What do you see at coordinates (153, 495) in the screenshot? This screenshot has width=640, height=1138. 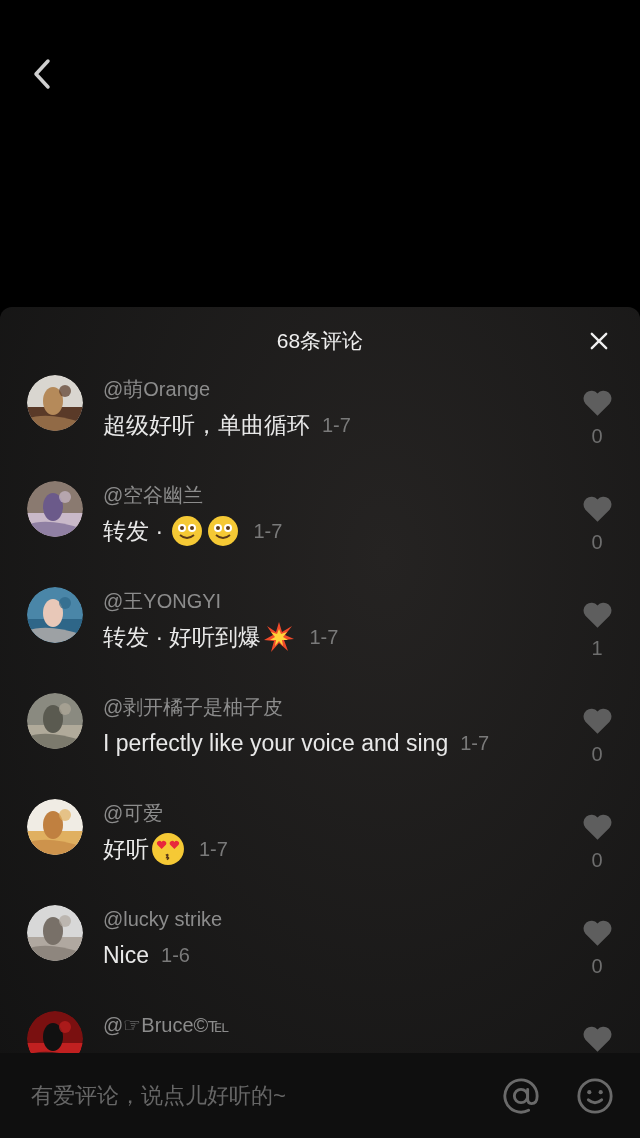 I see `username: @空谷幽兰` at bounding box center [153, 495].